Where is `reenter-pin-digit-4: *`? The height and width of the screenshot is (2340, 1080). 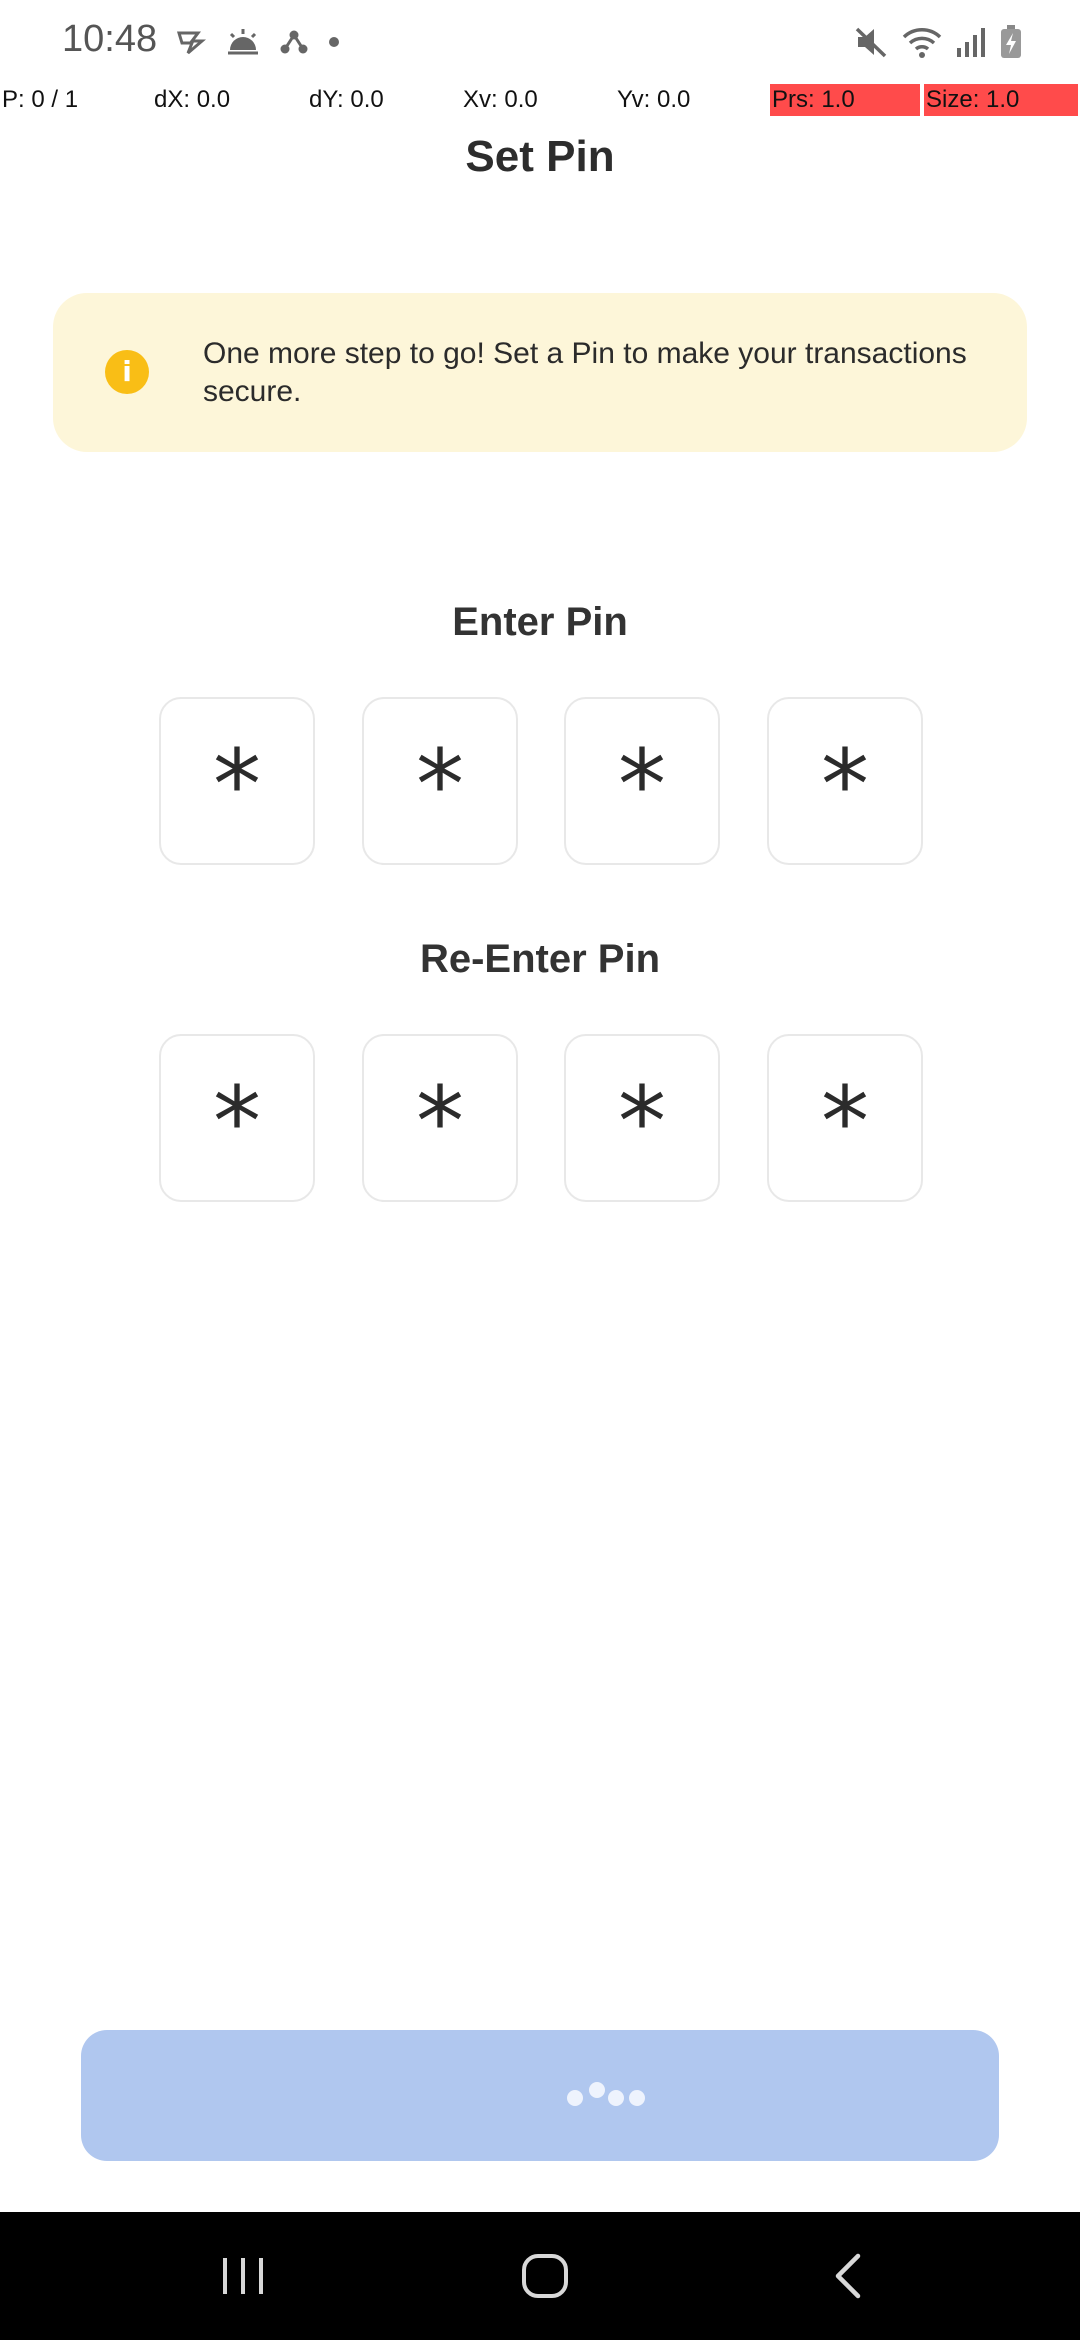 reenter-pin-digit-4: * is located at coordinates (845, 1118).